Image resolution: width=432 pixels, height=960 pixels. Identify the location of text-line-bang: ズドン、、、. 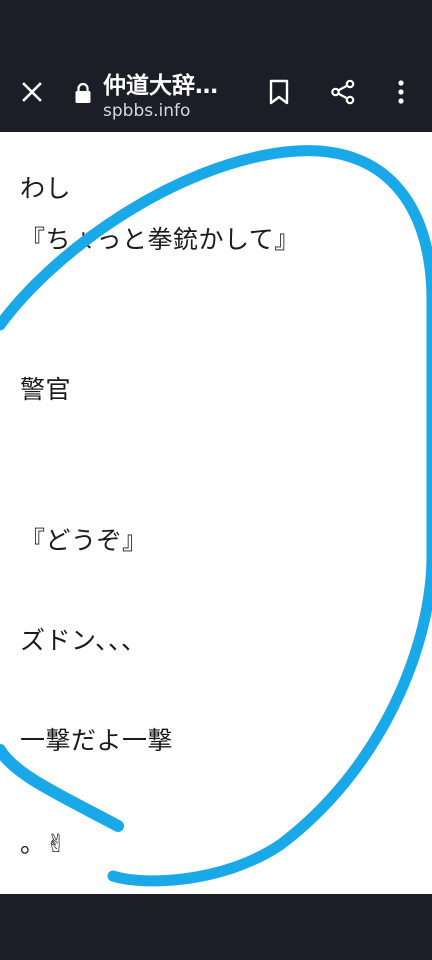
(83, 640).